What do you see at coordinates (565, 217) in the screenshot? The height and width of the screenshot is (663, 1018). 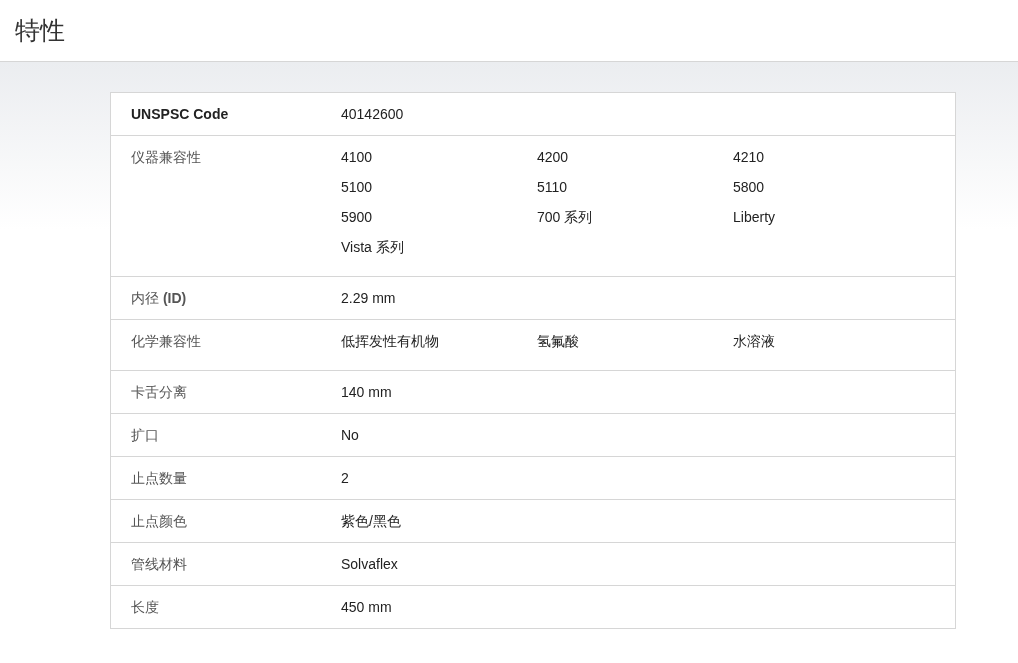 I see `spec-value: 700 系列` at bounding box center [565, 217].